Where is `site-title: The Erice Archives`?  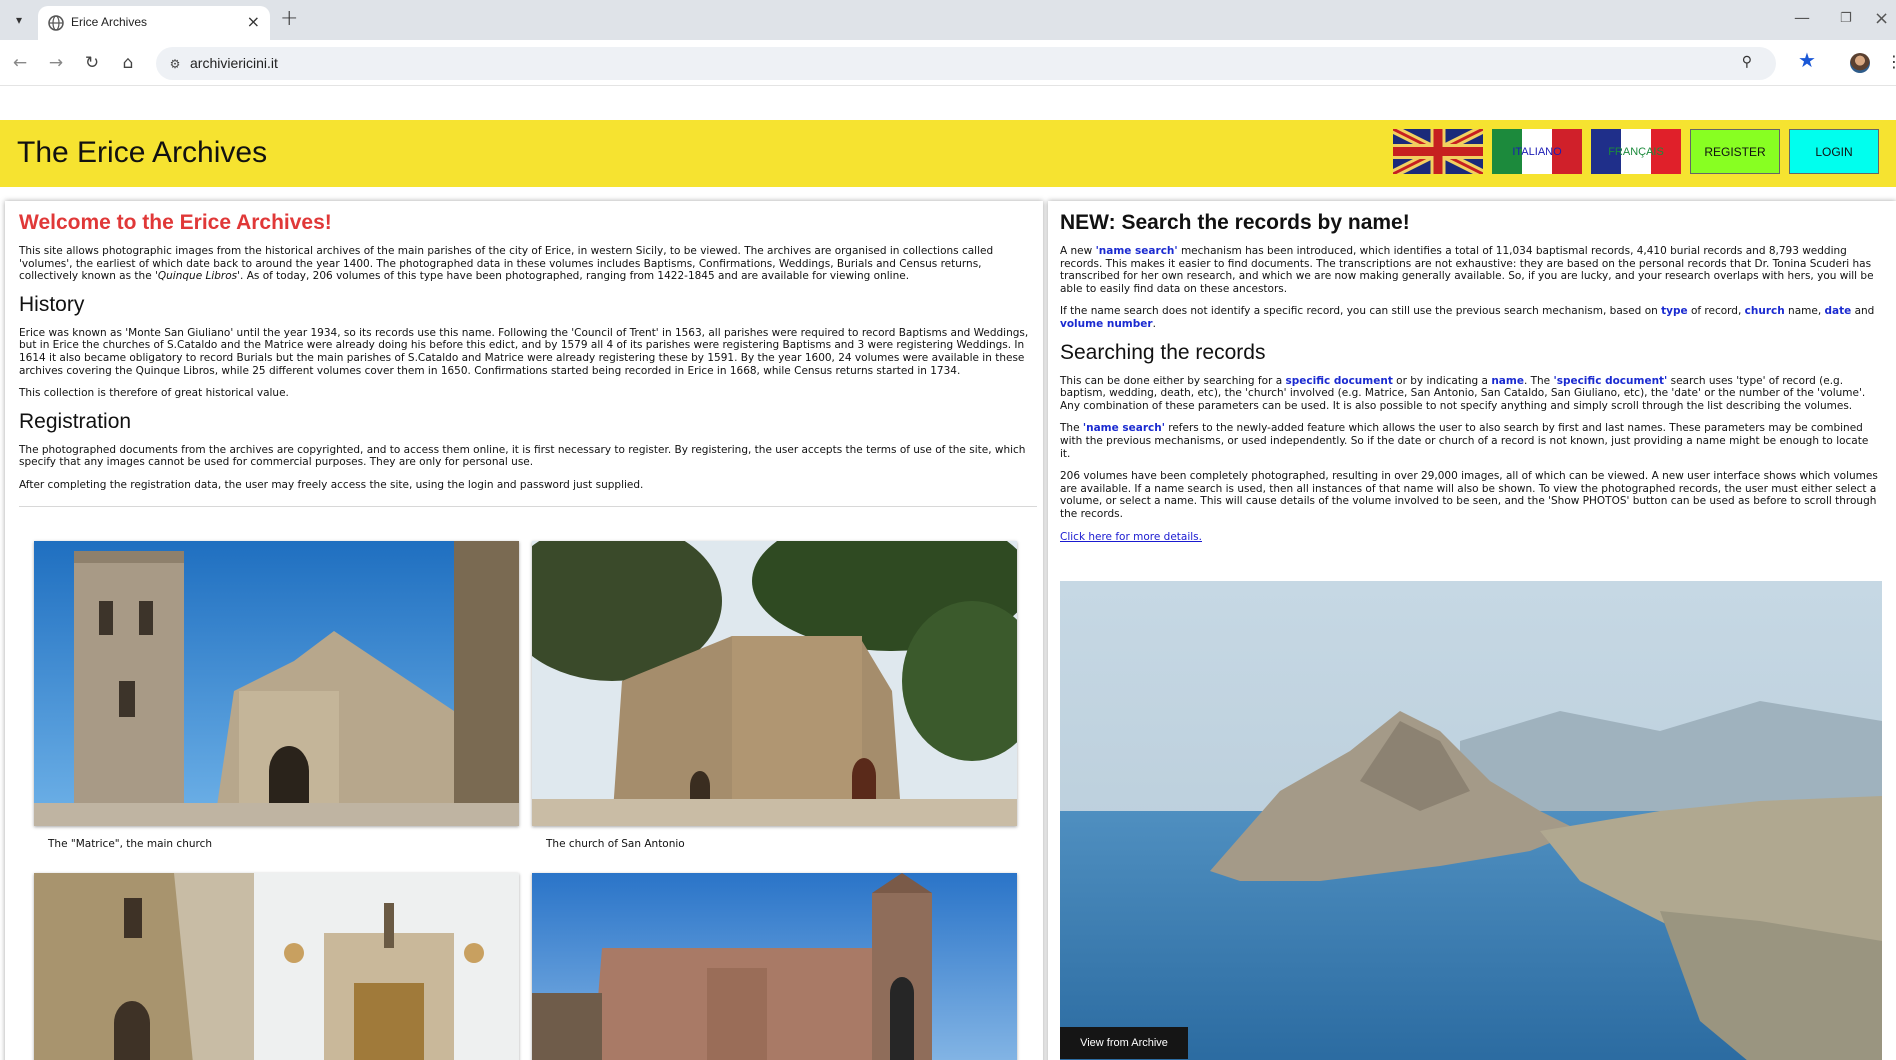 site-title: The Erice Archives is located at coordinates (142, 152).